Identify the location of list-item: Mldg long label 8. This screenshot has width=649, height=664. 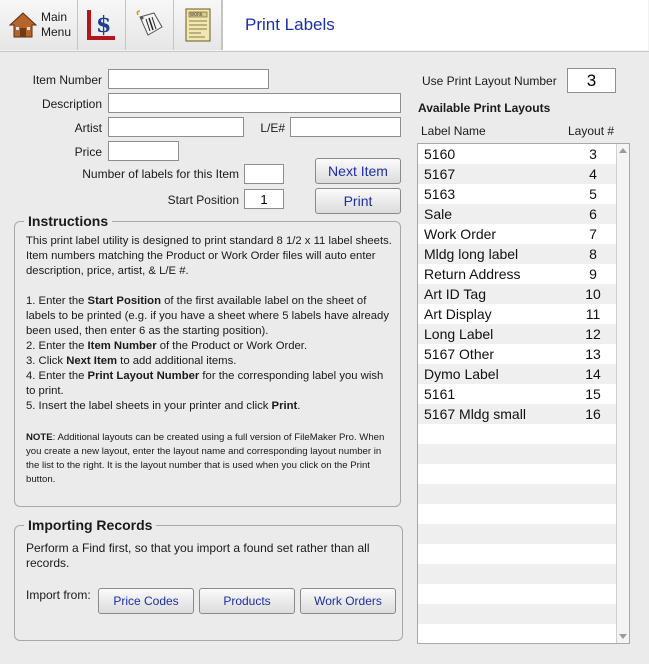
(523, 254).